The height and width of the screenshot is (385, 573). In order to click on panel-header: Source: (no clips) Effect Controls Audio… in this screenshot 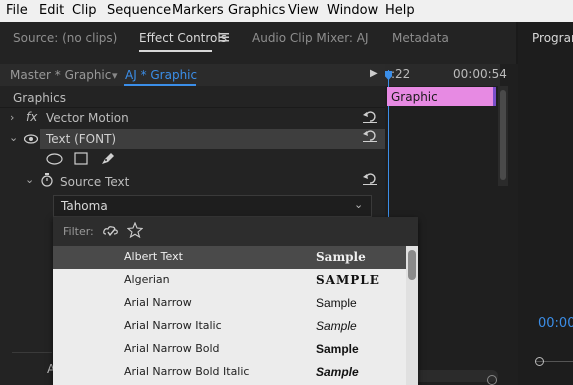, I will do `click(259, 40)`.